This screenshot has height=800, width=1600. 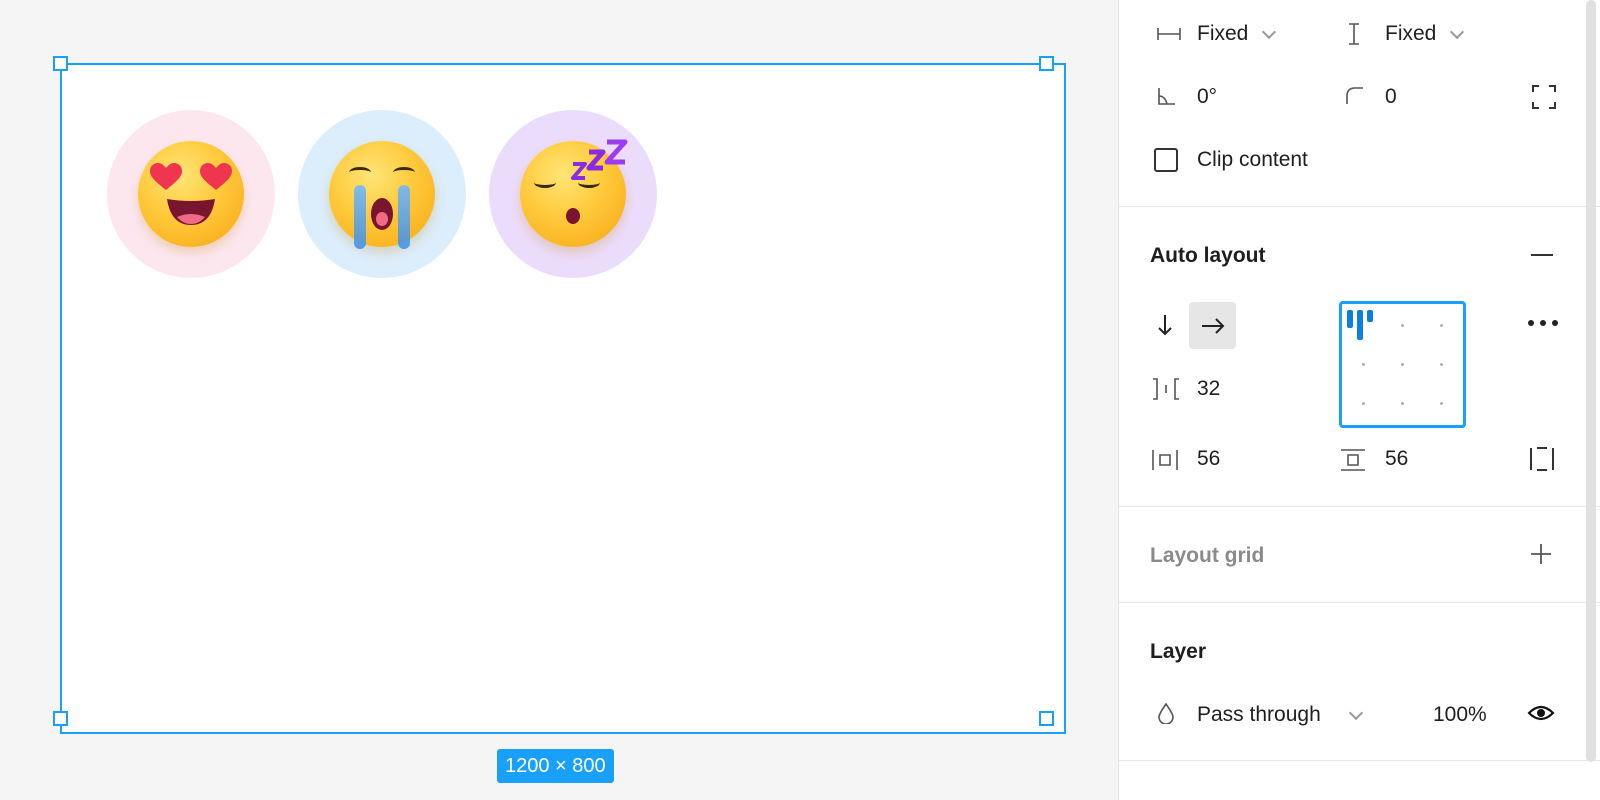 What do you see at coordinates (1259, 715) in the screenshot?
I see `blend-mode-dropdown: Pass through` at bounding box center [1259, 715].